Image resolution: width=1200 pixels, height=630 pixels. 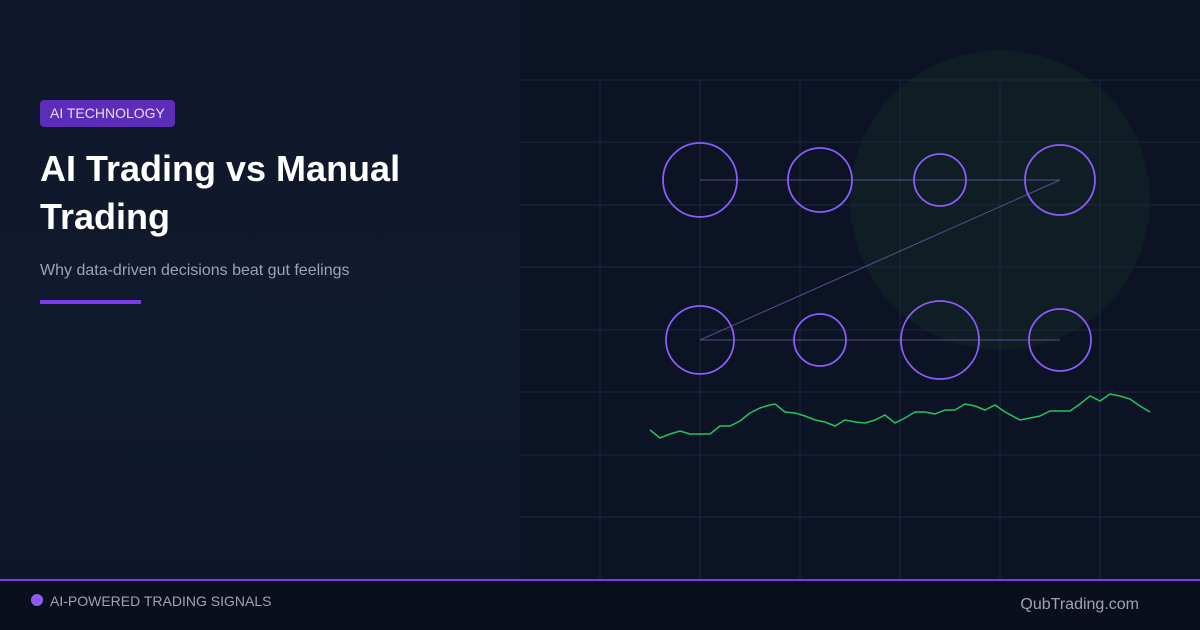 What do you see at coordinates (1079, 605) in the screenshot?
I see `footer-site-link: QubTrading.com` at bounding box center [1079, 605].